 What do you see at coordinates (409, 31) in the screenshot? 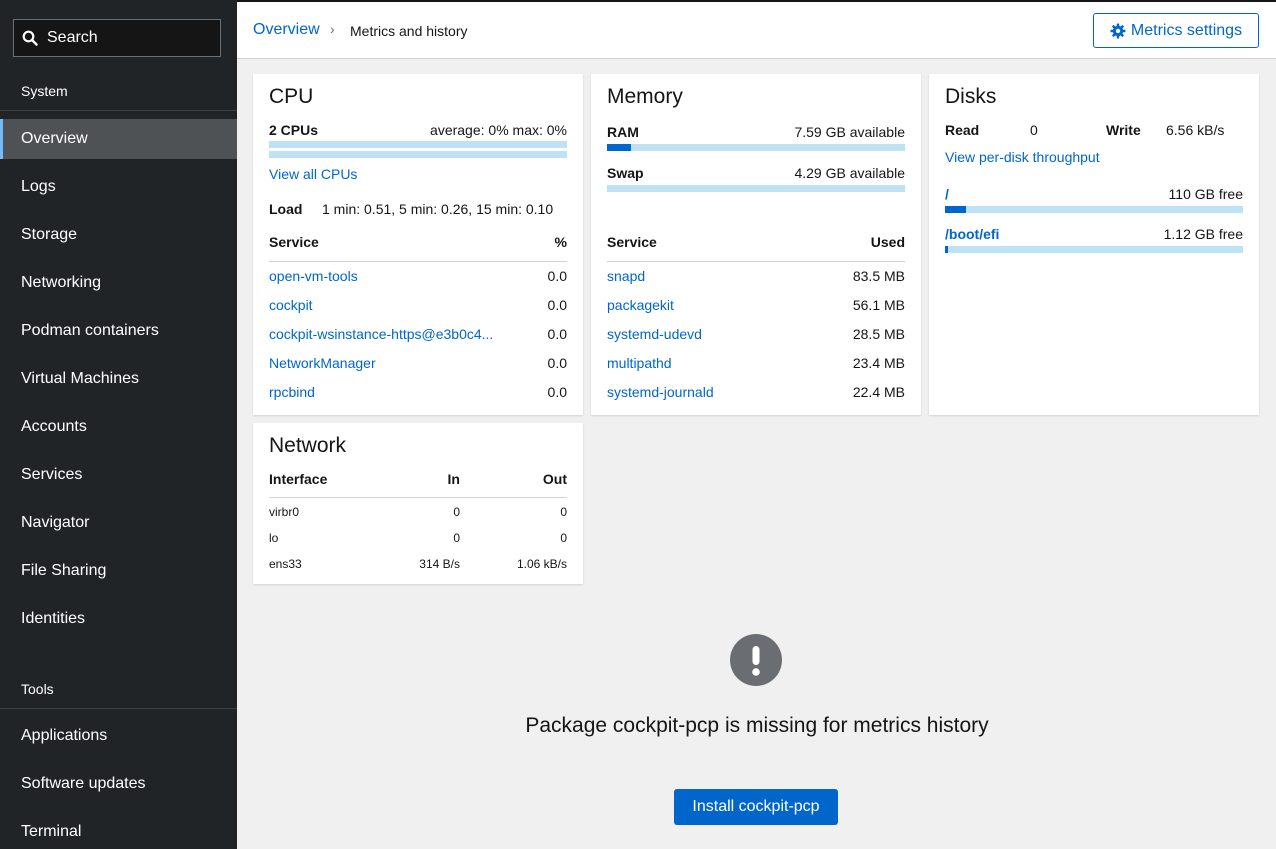
I see `breadcrumb-current: Metrics and history` at bounding box center [409, 31].